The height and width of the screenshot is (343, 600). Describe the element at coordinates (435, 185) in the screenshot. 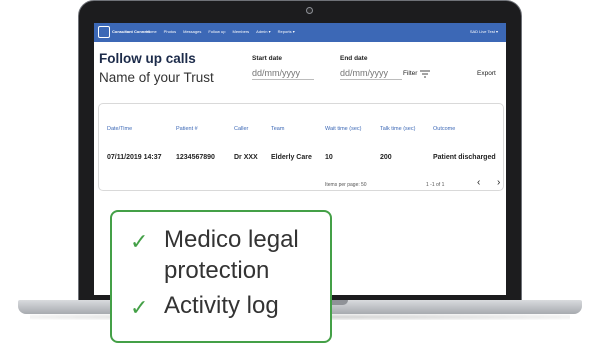

I see `page-range: 1 -1 of 1` at that location.